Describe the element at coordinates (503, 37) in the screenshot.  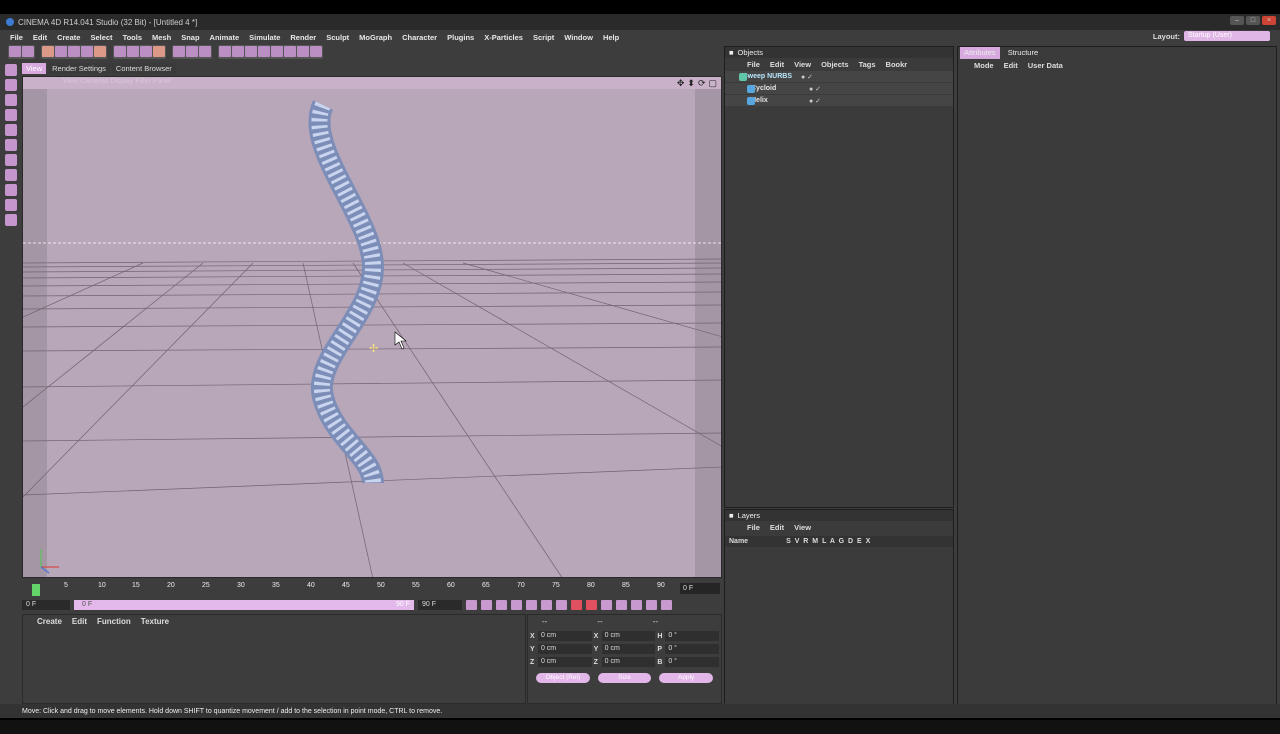
I see `menu-x-particles: X-Particles` at that location.